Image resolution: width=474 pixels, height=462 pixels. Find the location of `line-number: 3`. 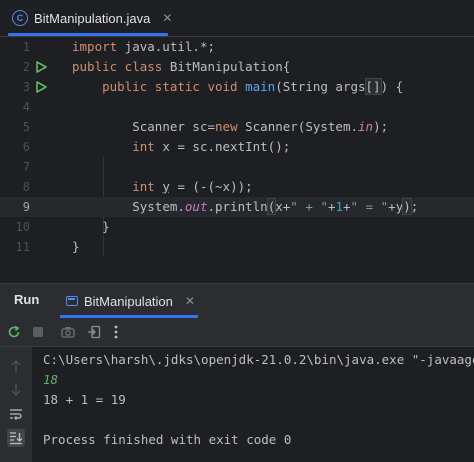

line-number: 3 is located at coordinates (26, 87).